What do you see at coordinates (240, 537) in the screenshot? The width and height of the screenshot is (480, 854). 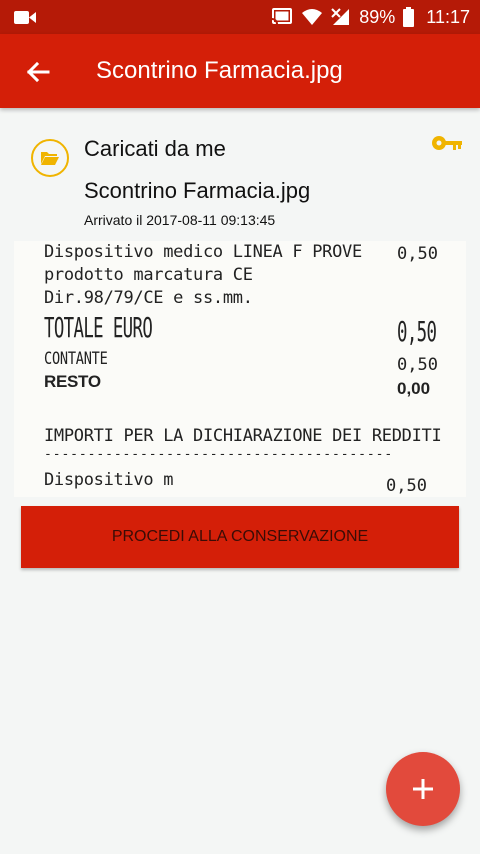 I see `proceed-to-storage-button: PROCEDI ALLA CONSERVAZIONE` at bounding box center [240, 537].